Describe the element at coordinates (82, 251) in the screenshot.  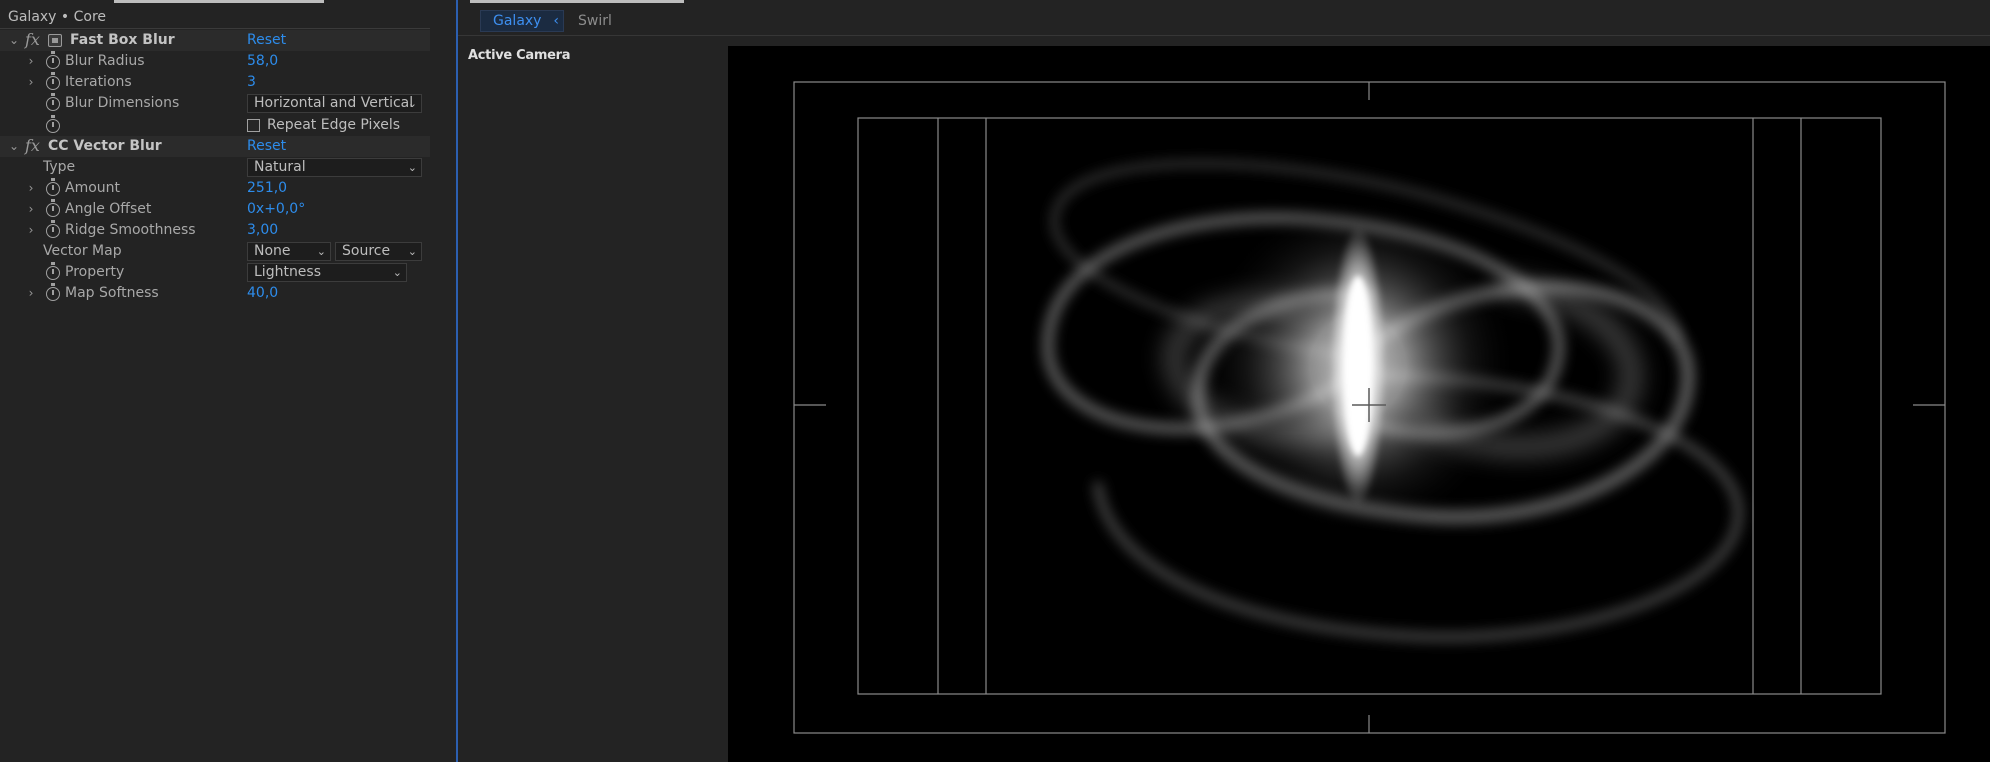
I see `property-label: Vector Map` at that location.